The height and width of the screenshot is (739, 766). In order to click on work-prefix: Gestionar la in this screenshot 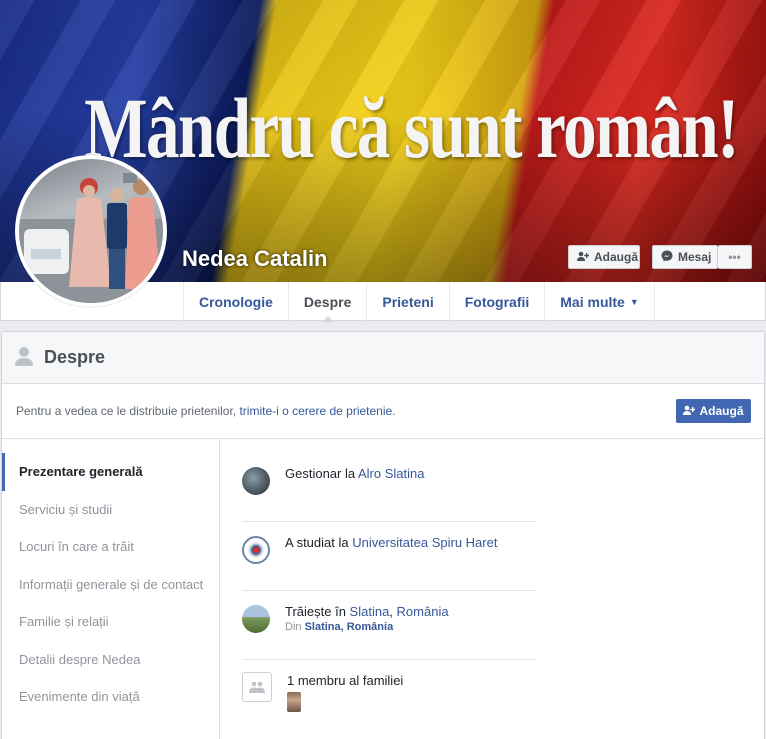, I will do `click(321, 473)`.